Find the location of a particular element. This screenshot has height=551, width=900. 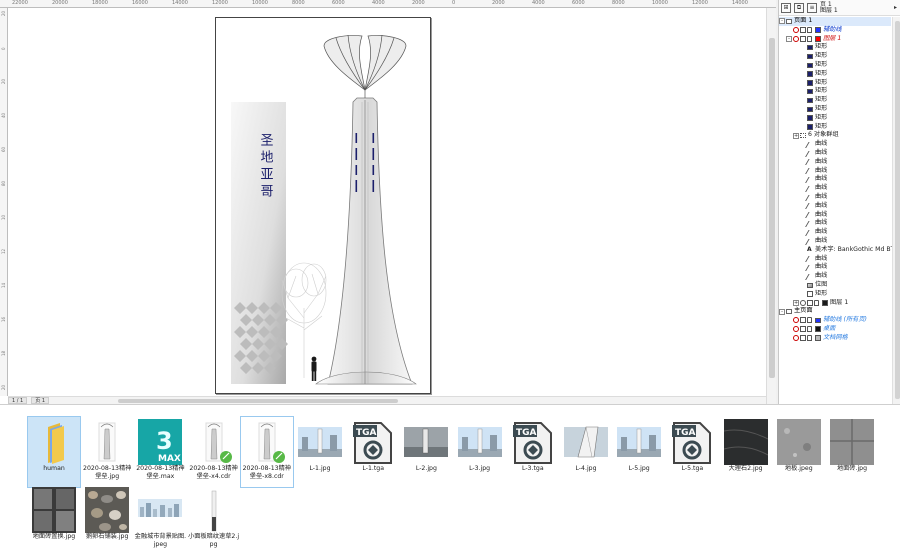

file-item: L-2.jpg is located at coordinates (426, 452).